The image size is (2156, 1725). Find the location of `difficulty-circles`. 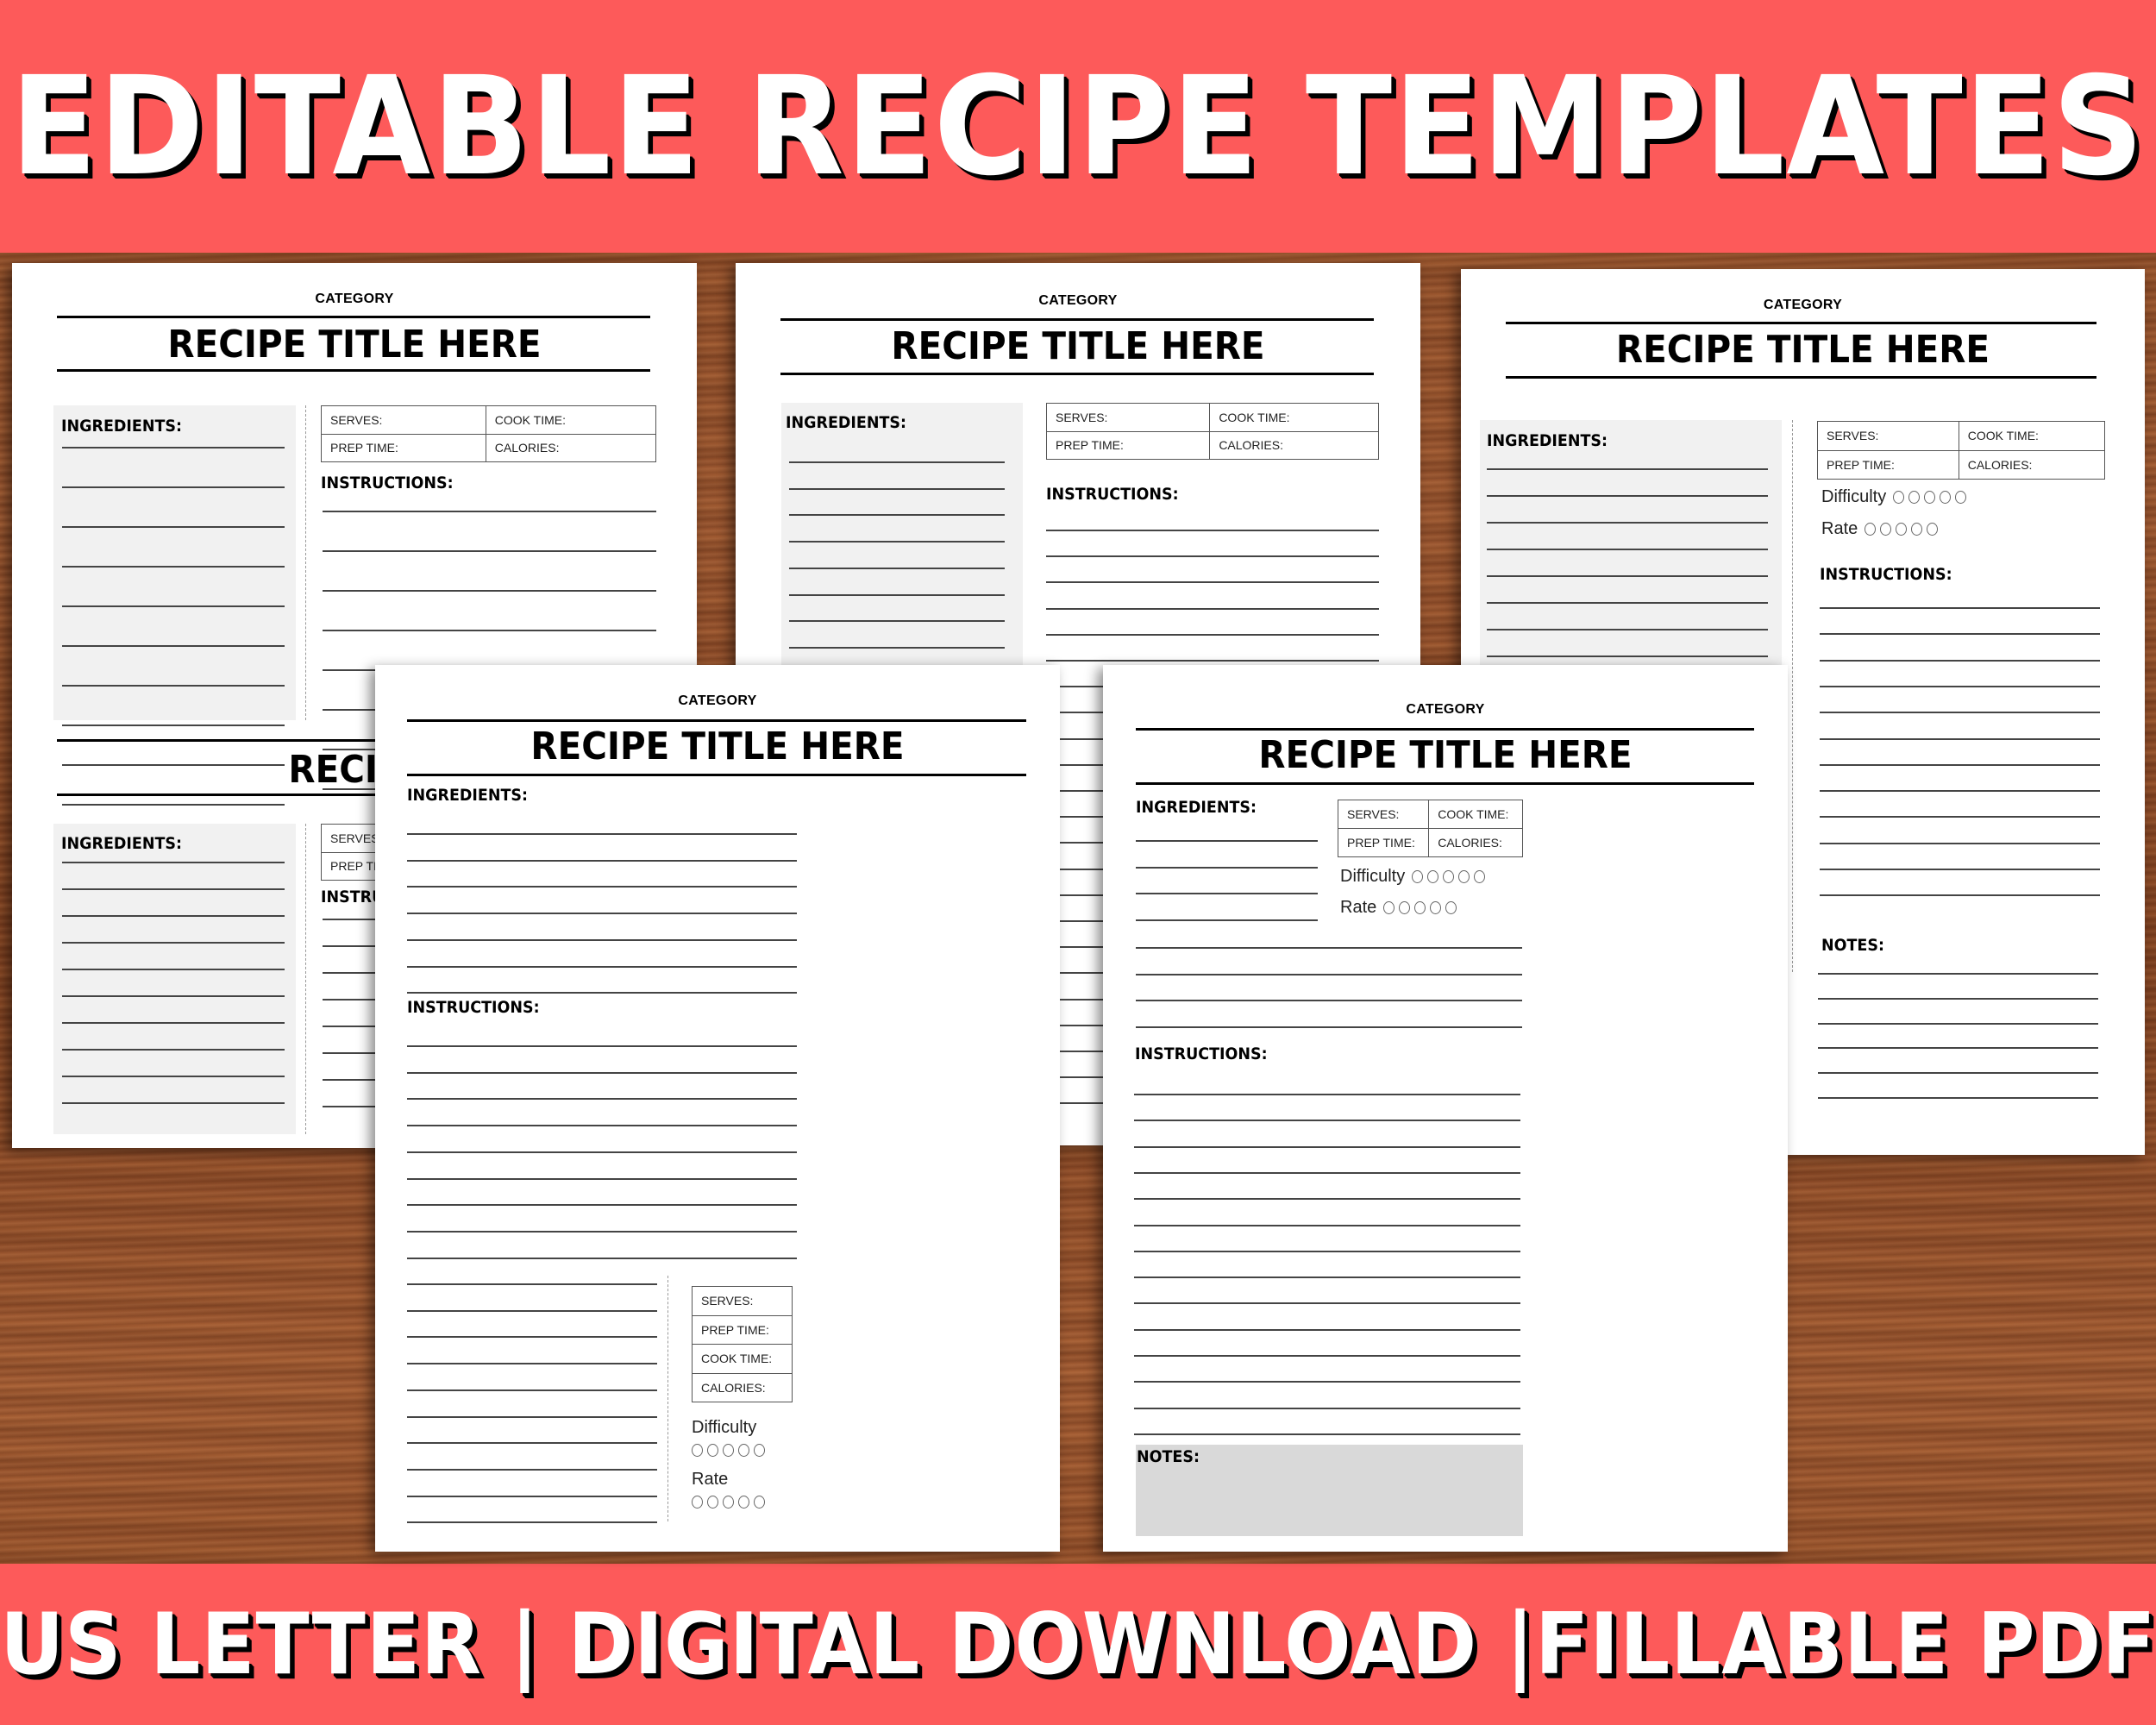

difficulty-circles is located at coordinates (728, 1451).